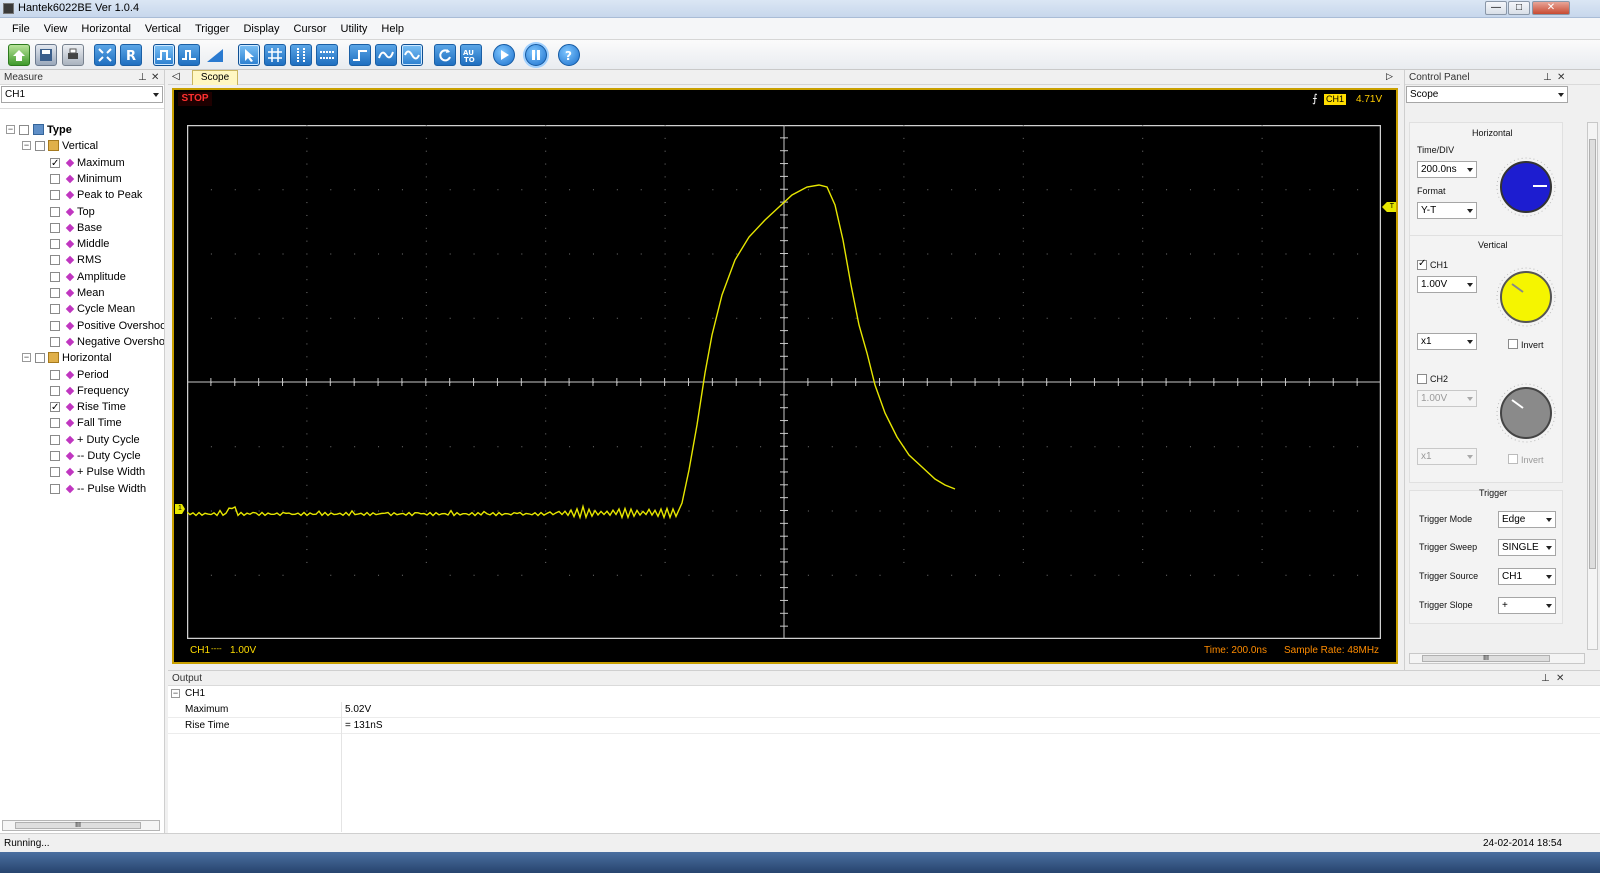 The image size is (1600, 873). I want to click on measure-item: Maximum, so click(82, 163).